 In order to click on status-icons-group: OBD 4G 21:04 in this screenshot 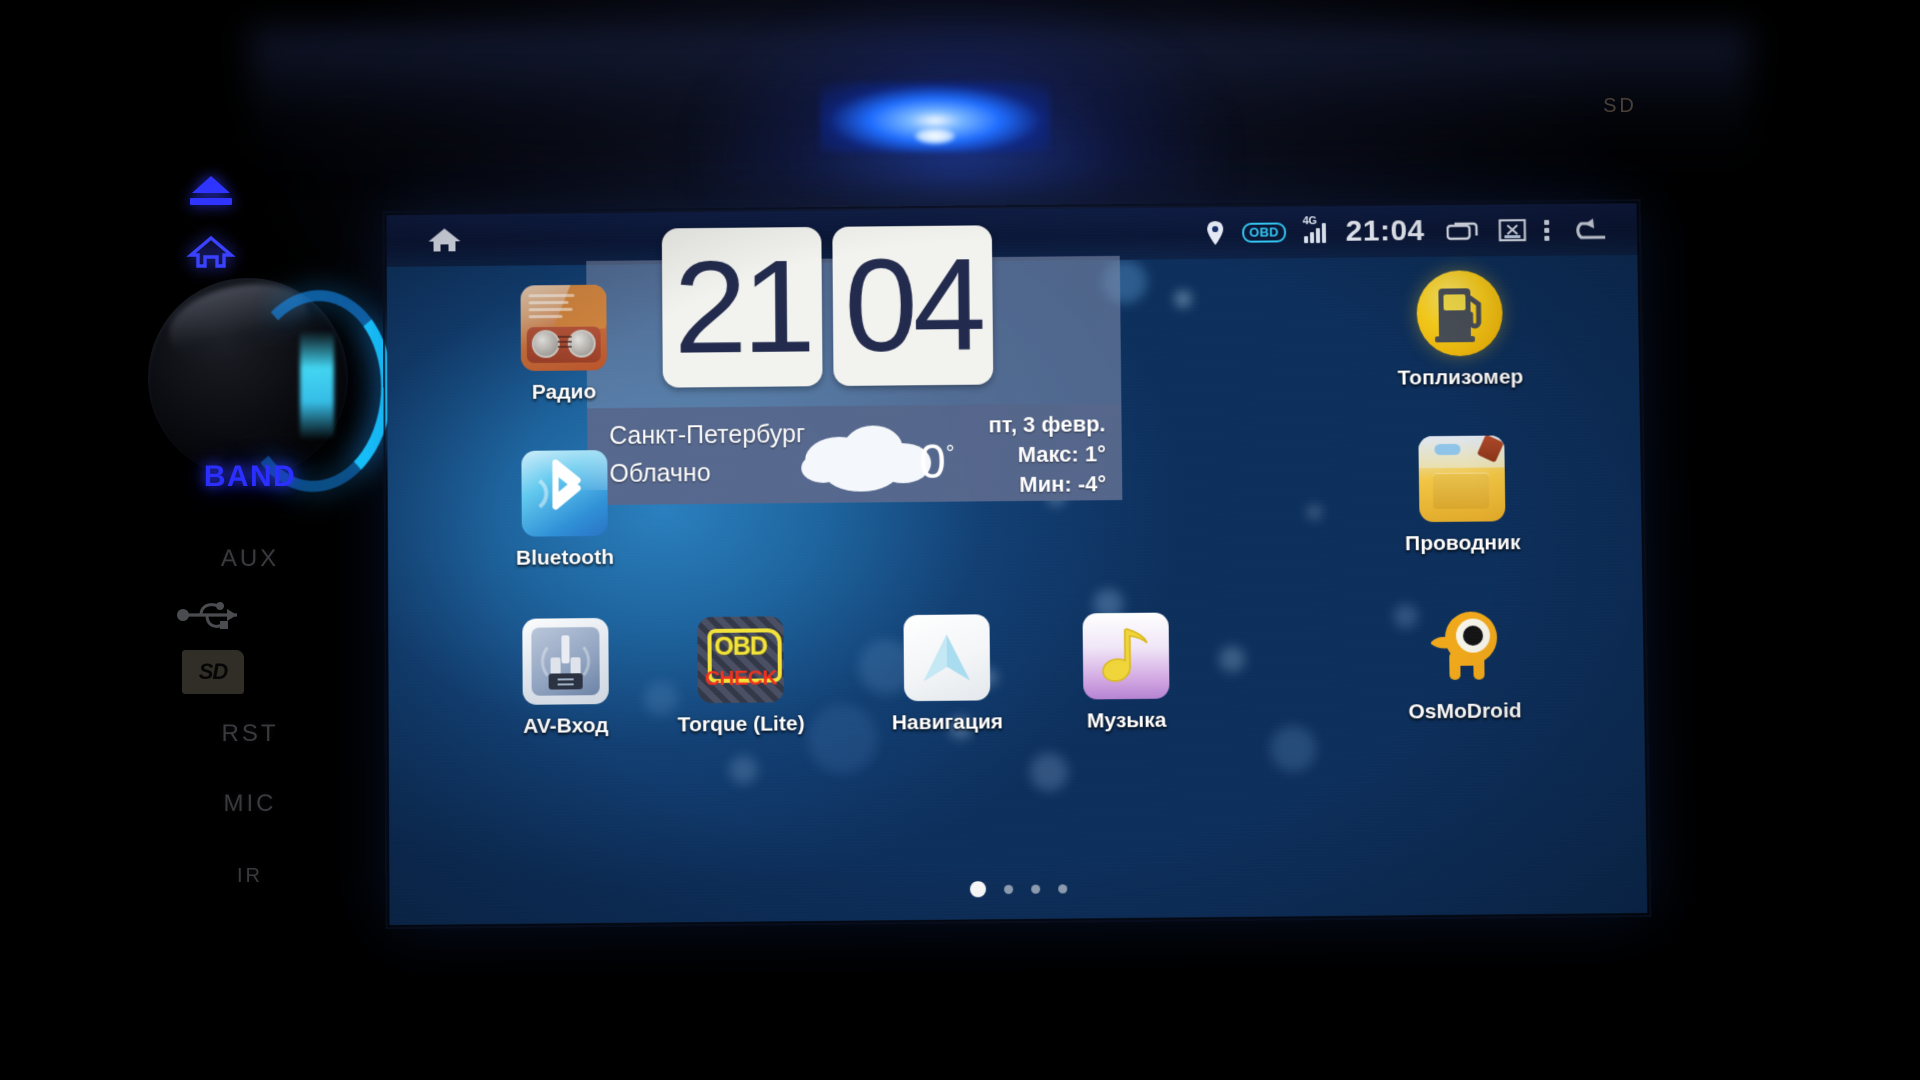, I will do `click(1421, 231)`.